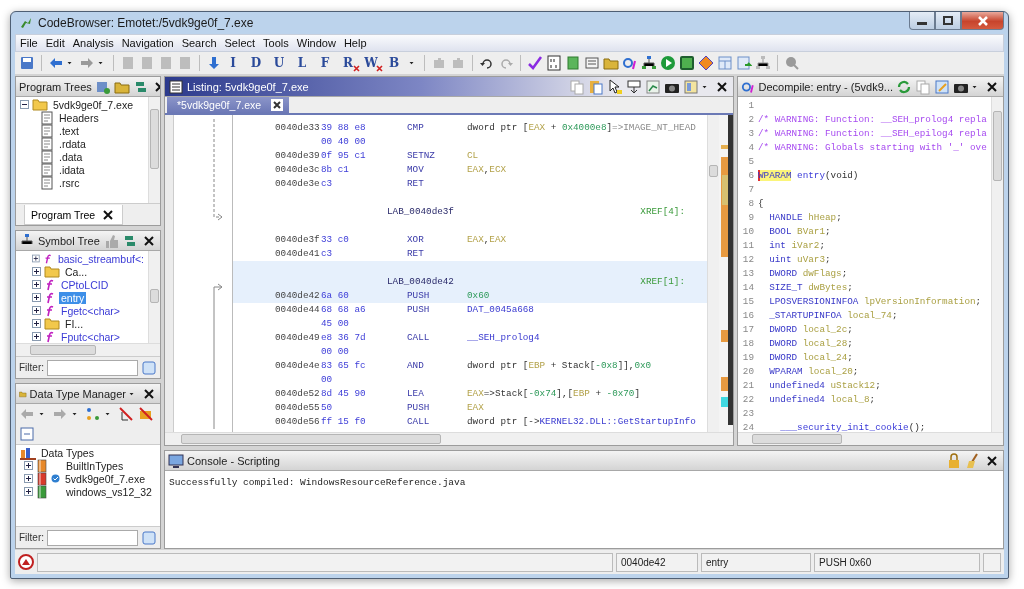 This screenshot has width=1024, height=589. What do you see at coordinates (327, 63) in the screenshot?
I see `toolbar-letter-button: F` at bounding box center [327, 63].